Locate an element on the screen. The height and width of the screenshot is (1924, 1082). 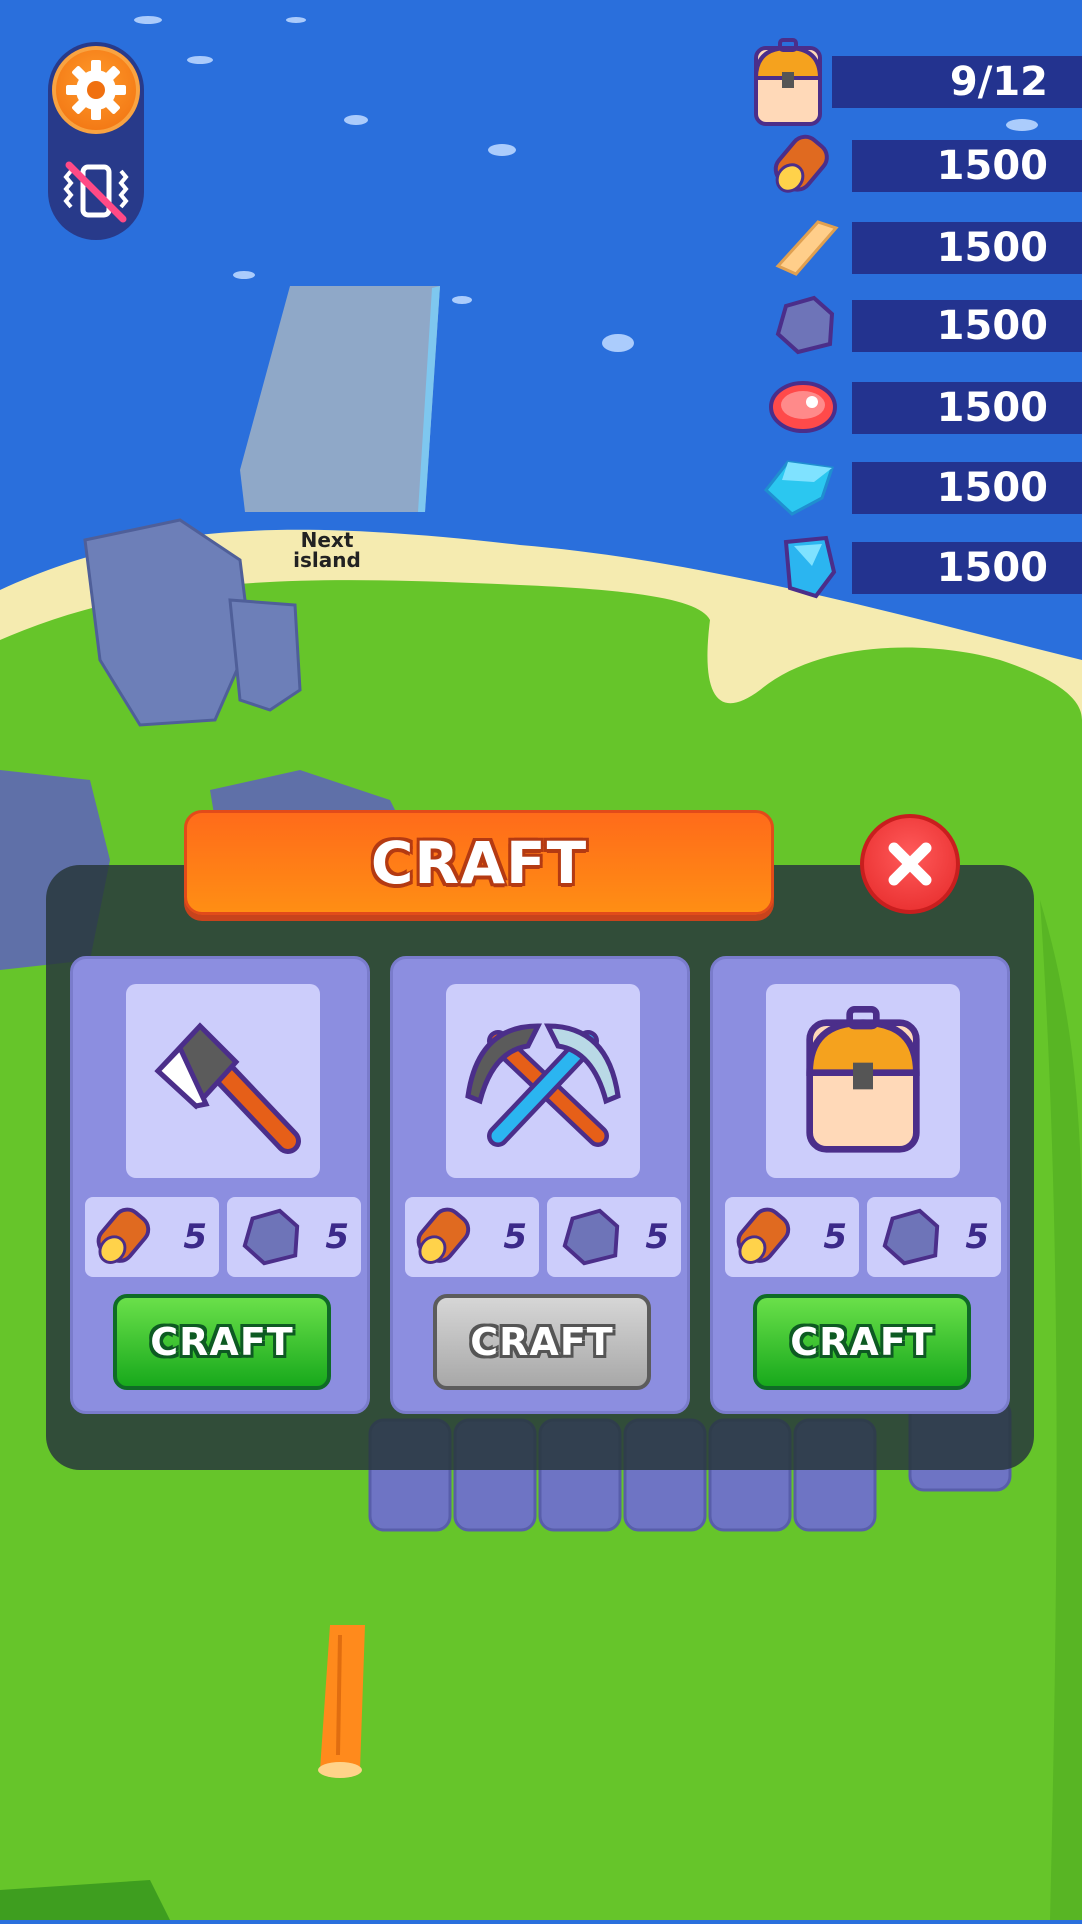
craft-modal-title-bar: CRAFT is located at coordinates (479, 862).